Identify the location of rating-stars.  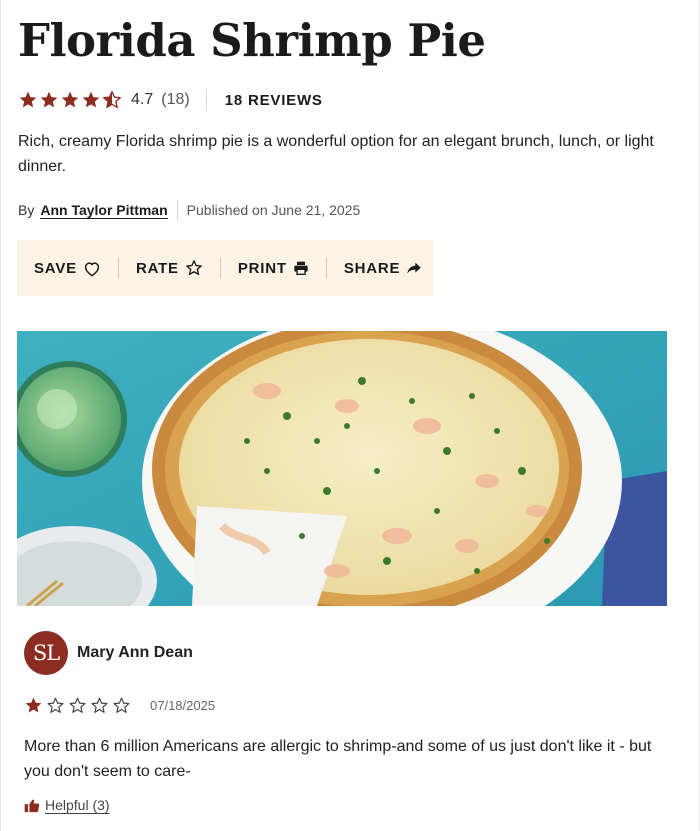
(70, 100).